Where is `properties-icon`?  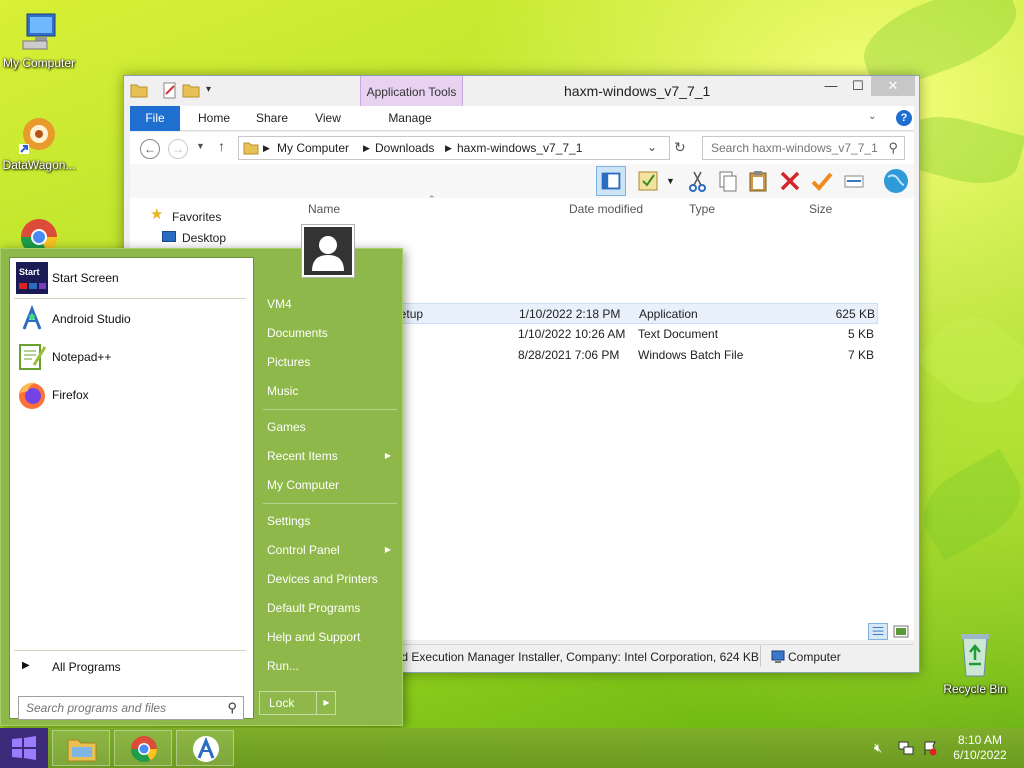
properties-icon is located at coordinates (170, 91).